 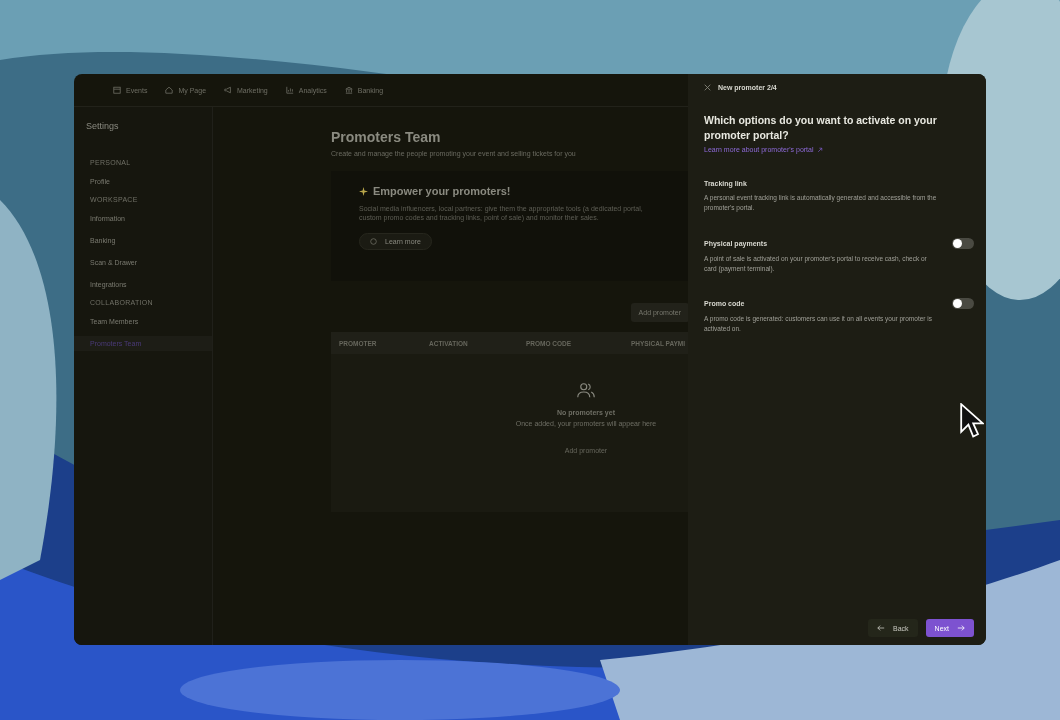 What do you see at coordinates (102, 126) in the screenshot?
I see `sidebar-title: Settings` at bounding box center [102, 126].